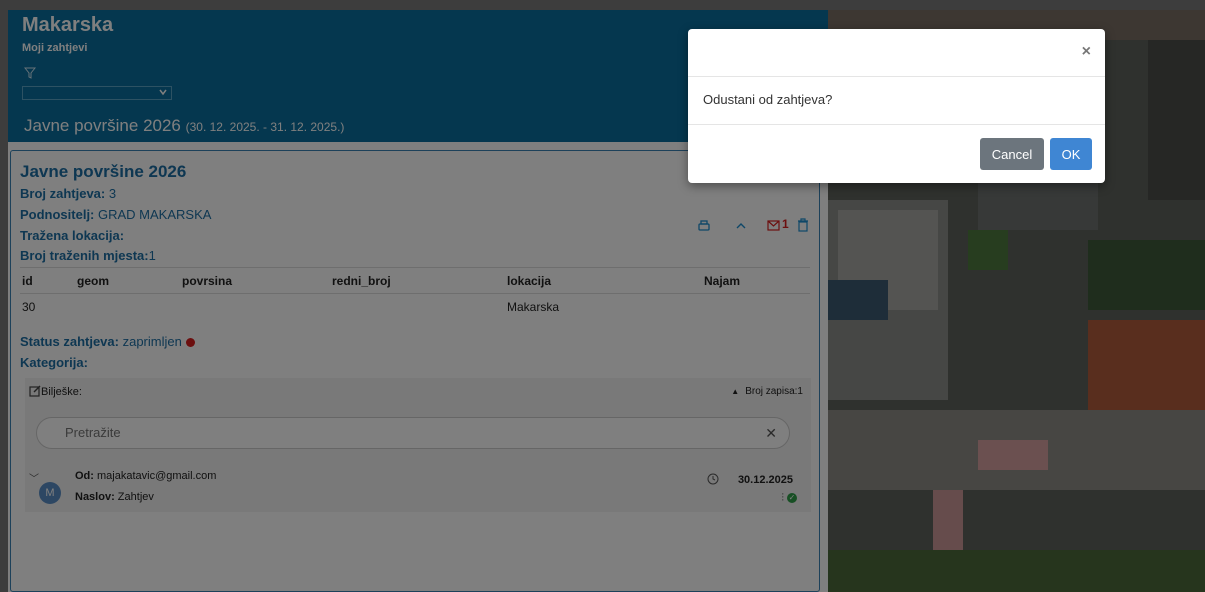 This screenshot has width=1205, height=592. What do you see at coordinates (896, 153) in the screenshot?
I see `dialog-footer: Cancel OK` at bounding box center [896, 153].